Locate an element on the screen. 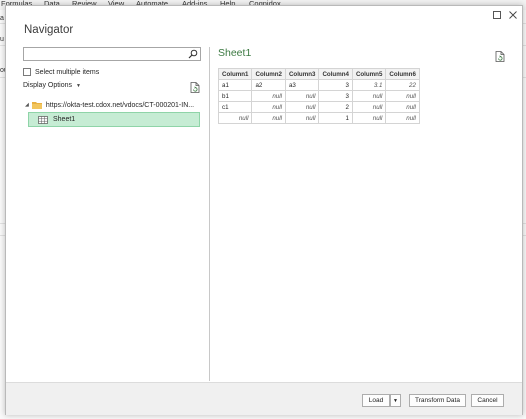 This screenshot has height=419, width=526. table-row: b1 null null 3 null null is located at coordinates (318, 96).